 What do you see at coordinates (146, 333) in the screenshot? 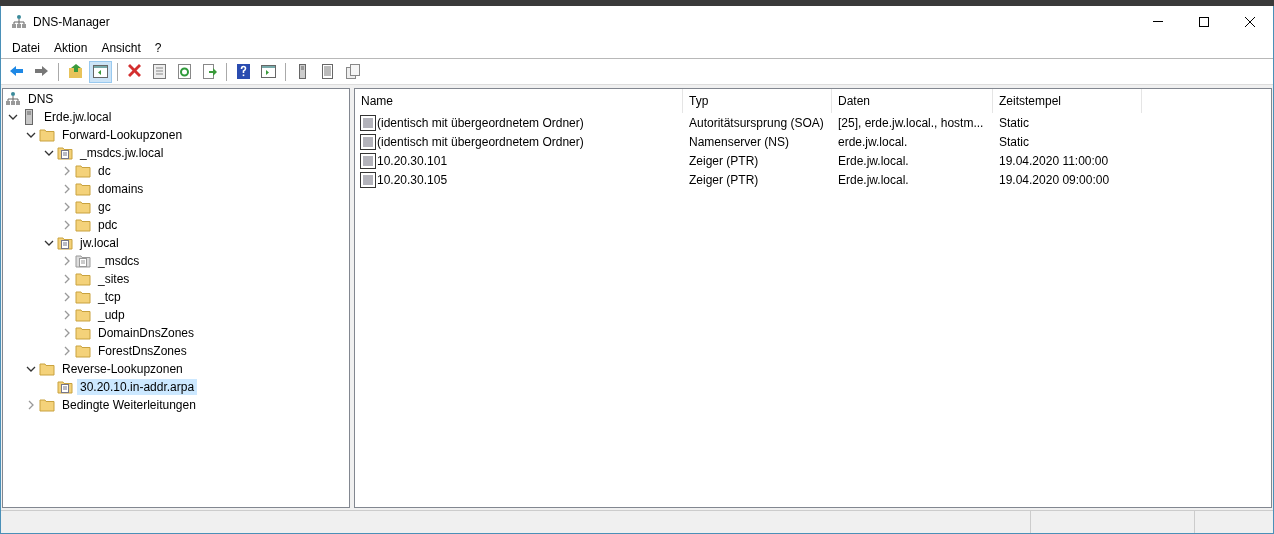
I see `tree-item: DomainDnsZones` at bounding box center [146, 333].